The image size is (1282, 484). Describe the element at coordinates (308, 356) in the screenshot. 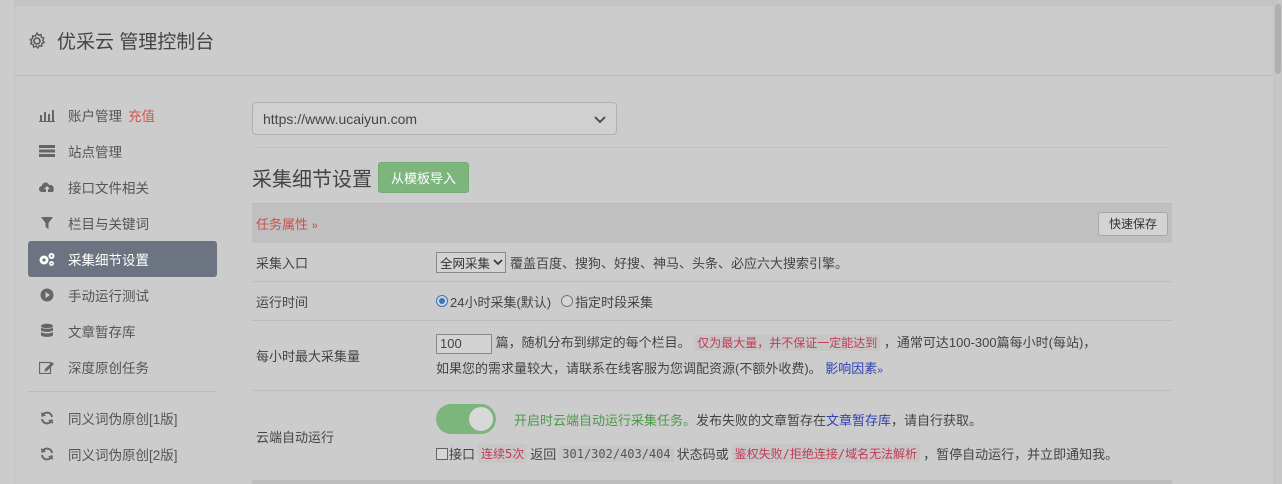

I see `row-label: 每小时最大采集量` at that location.